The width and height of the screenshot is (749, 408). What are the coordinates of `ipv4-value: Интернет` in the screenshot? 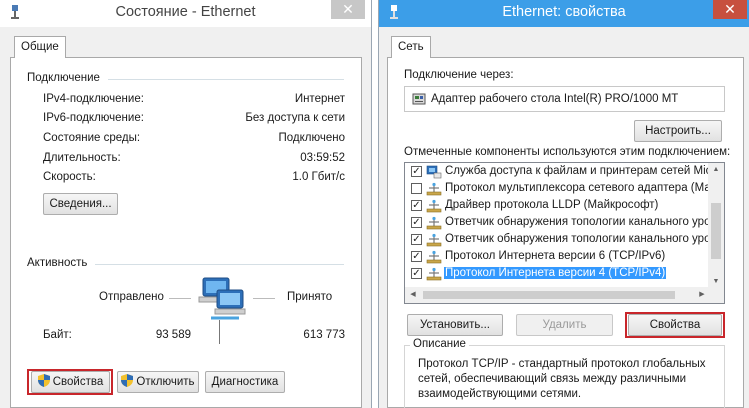 It's located at (319, 99).